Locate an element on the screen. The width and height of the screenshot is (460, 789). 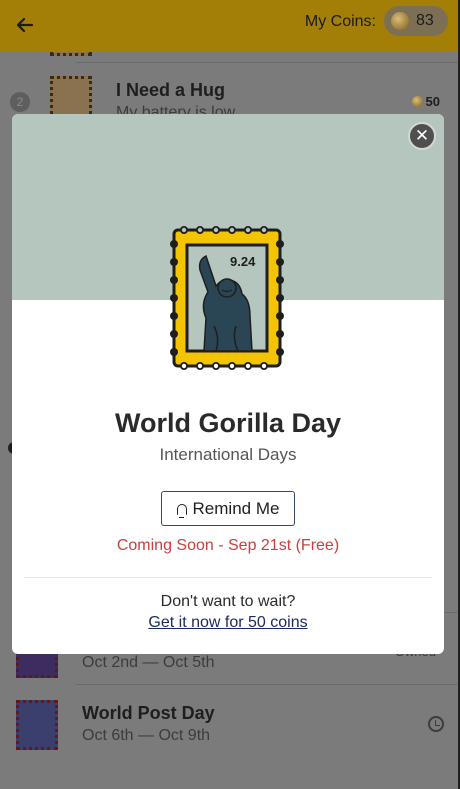
wait-text: Don't want to wait? is located at coordinates (228, 601).